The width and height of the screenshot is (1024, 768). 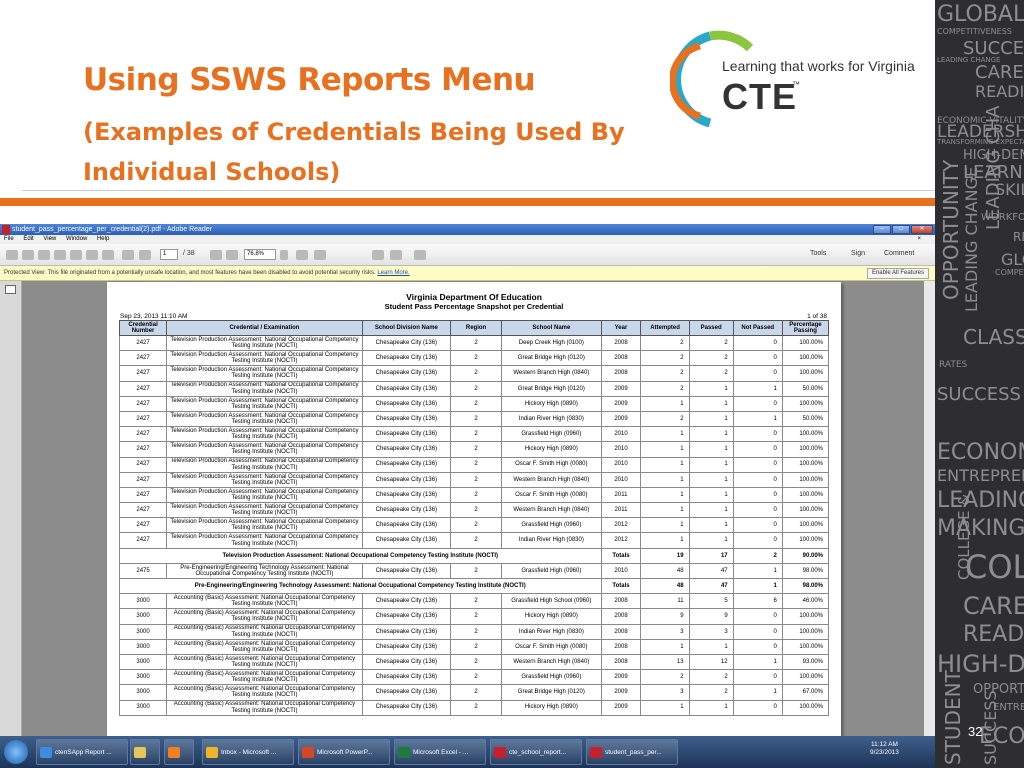 I want to click on menu-file: File, so click(x=9, y=239).